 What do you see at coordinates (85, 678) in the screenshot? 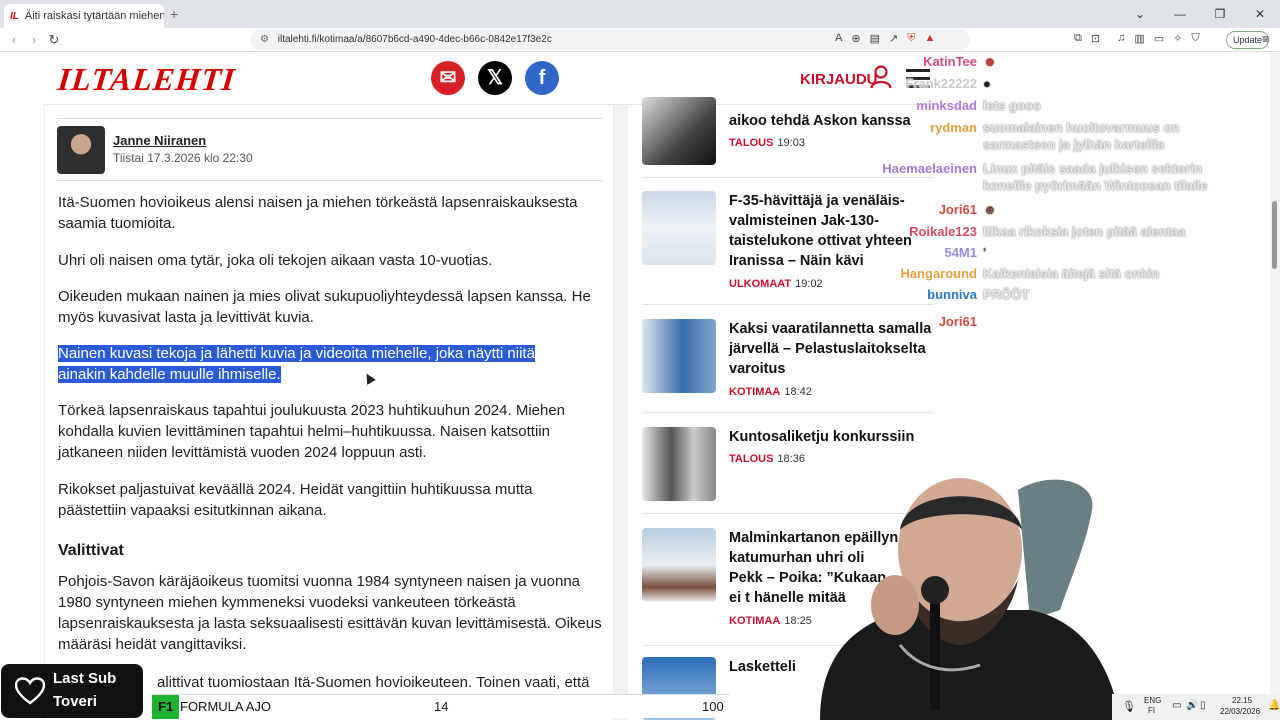
I see `last-sub-label: Last Sub` at bounding box center [85, 678].